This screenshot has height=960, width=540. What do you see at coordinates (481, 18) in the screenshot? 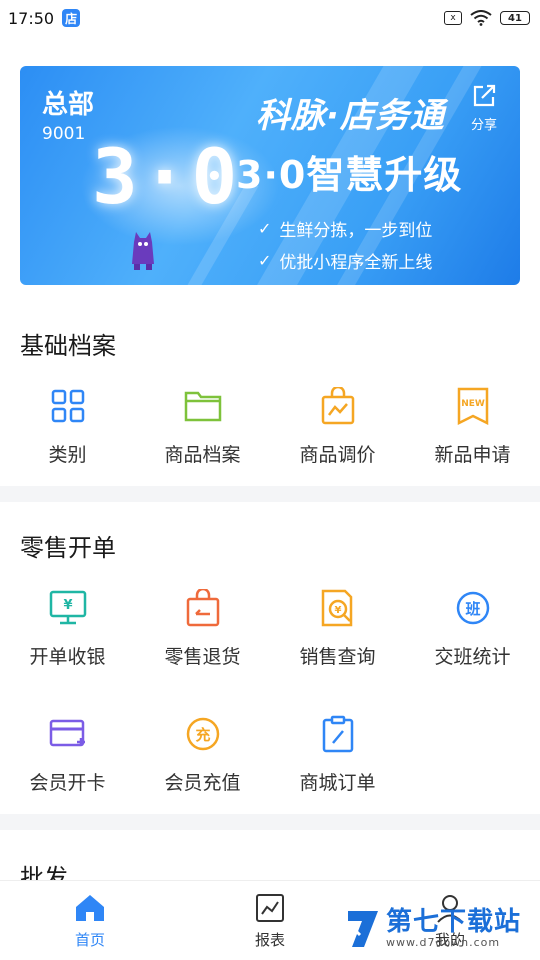
I see `wifi-icon` at bounding box center [481, 18].